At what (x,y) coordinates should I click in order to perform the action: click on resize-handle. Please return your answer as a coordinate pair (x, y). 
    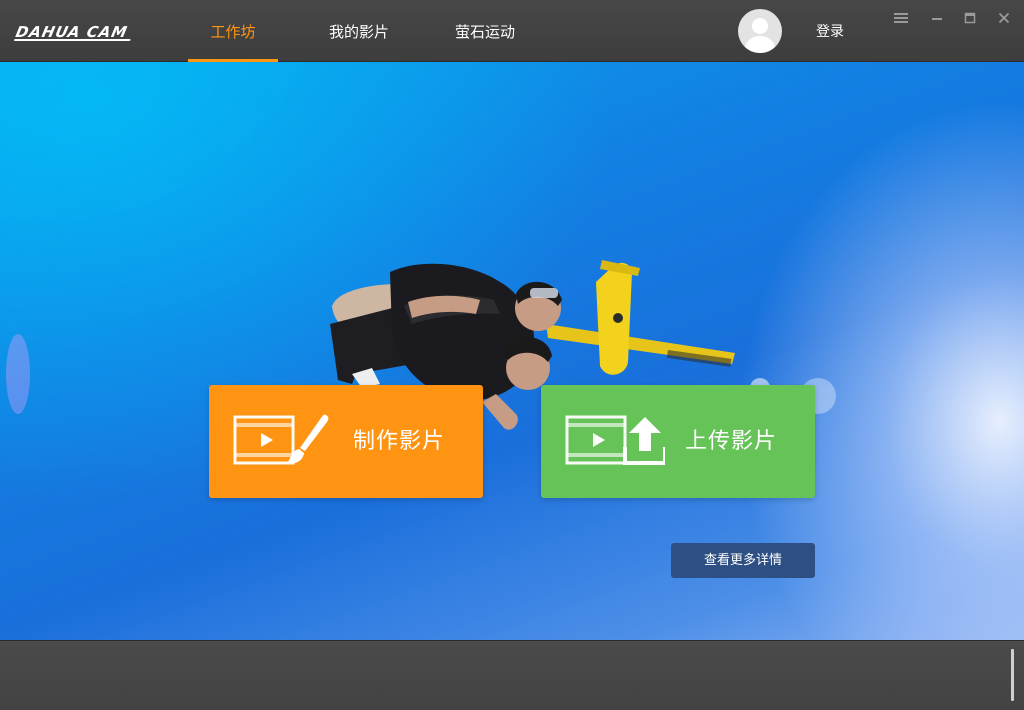
    Looking at the image, I should click on (1012, 675).